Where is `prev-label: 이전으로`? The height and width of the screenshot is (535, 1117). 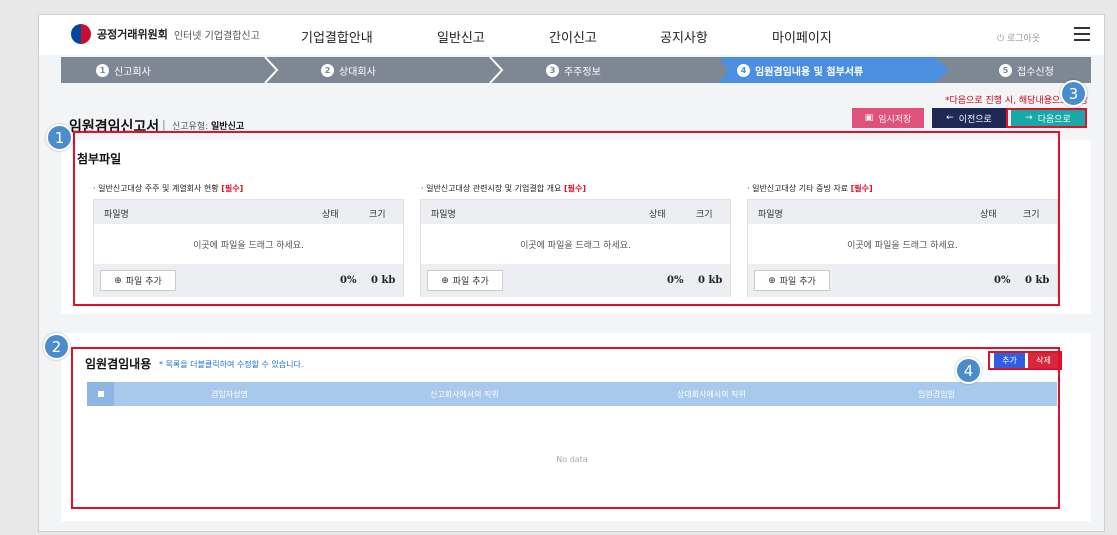 prev-label: 이전으로 is located at coordinates (975, 119).